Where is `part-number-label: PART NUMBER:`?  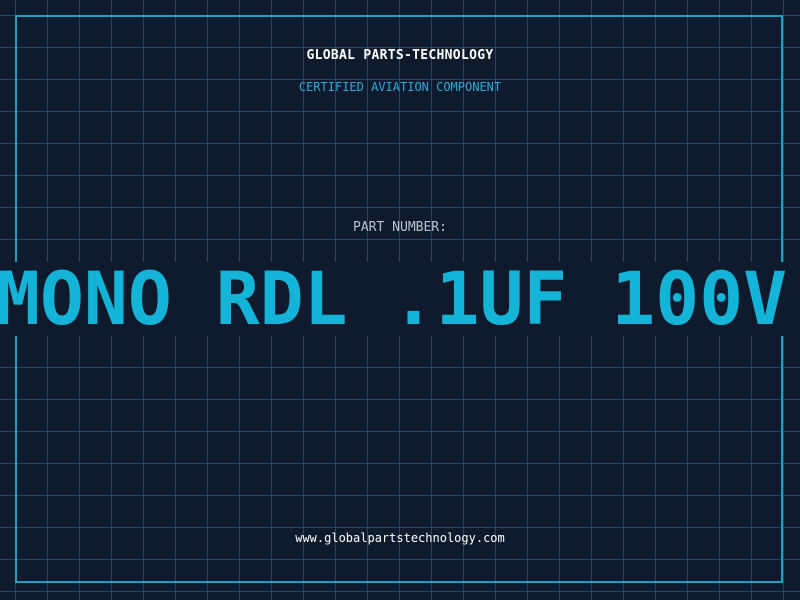 part-number-label: PART NUMBER: is located at coordinates (400, 227).